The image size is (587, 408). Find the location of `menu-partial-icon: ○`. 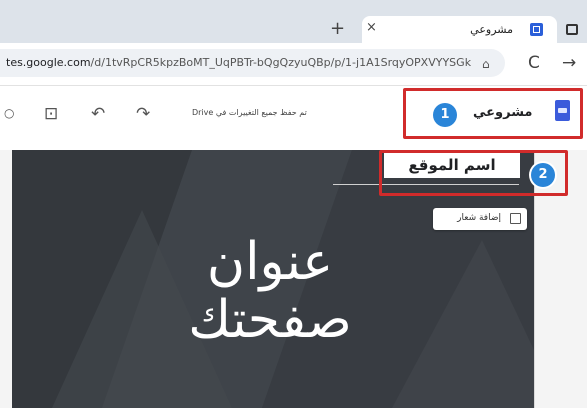

menu-partial-icon: ○ is located at coordinates (9, 113).